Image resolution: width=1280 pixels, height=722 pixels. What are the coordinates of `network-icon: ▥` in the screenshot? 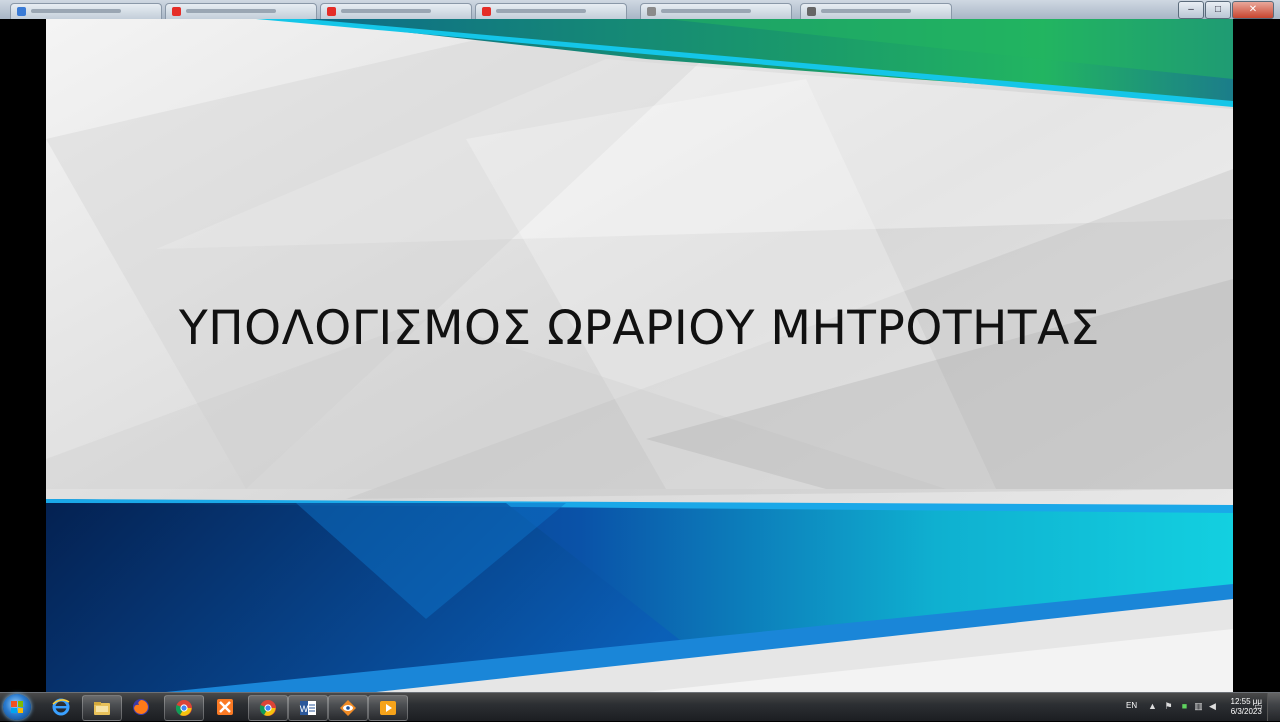 It's located at (1198, 706).